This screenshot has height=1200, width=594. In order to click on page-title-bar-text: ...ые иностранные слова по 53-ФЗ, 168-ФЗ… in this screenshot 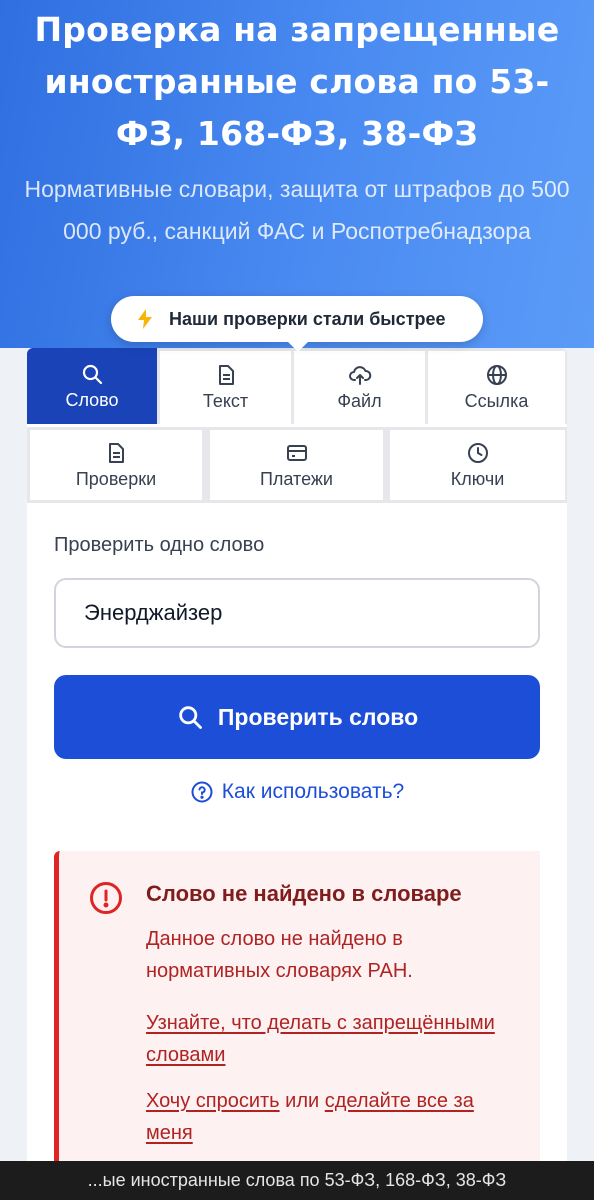, I will do `click(297, 1180)`.